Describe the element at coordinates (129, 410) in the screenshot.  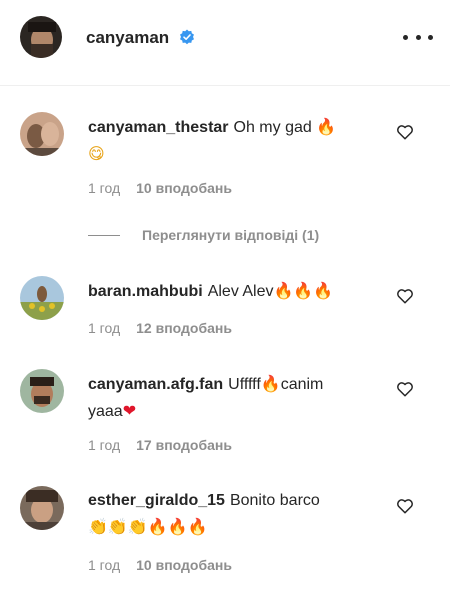
I see `red-heart-emoji: ❤` at that location.